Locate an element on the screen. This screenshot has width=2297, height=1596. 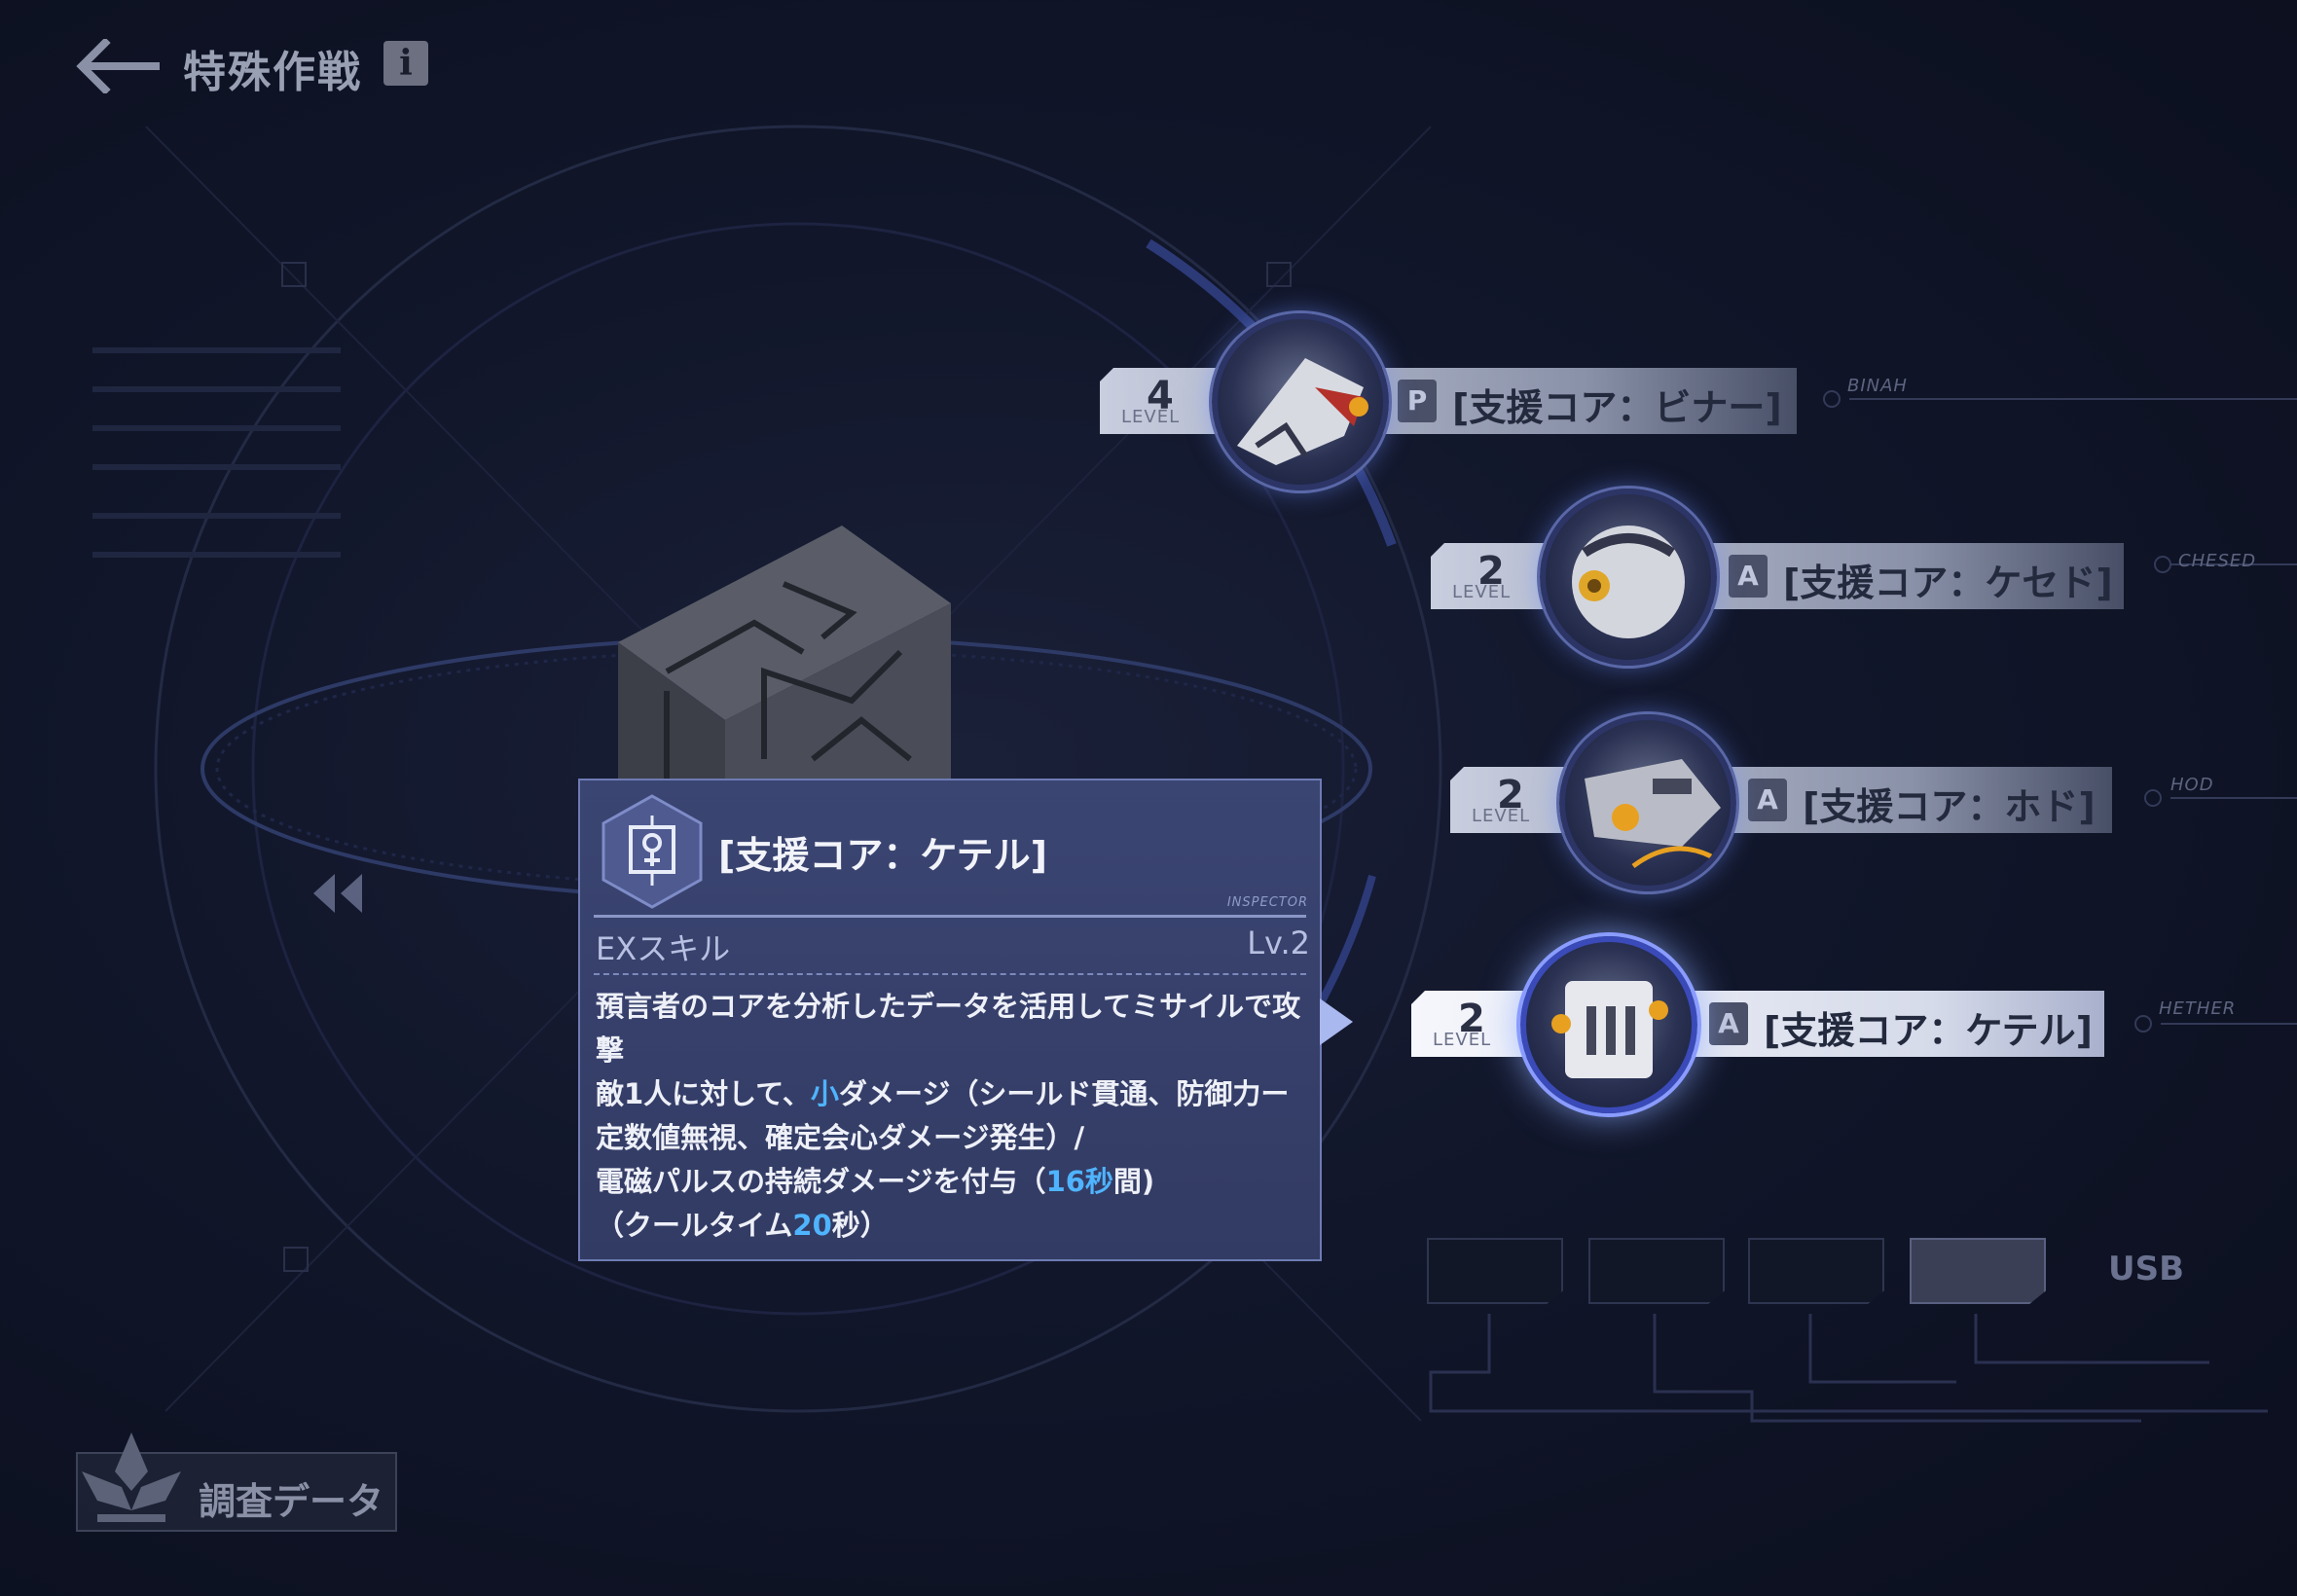
chesed-icon is located at coordinates (1629, 582).